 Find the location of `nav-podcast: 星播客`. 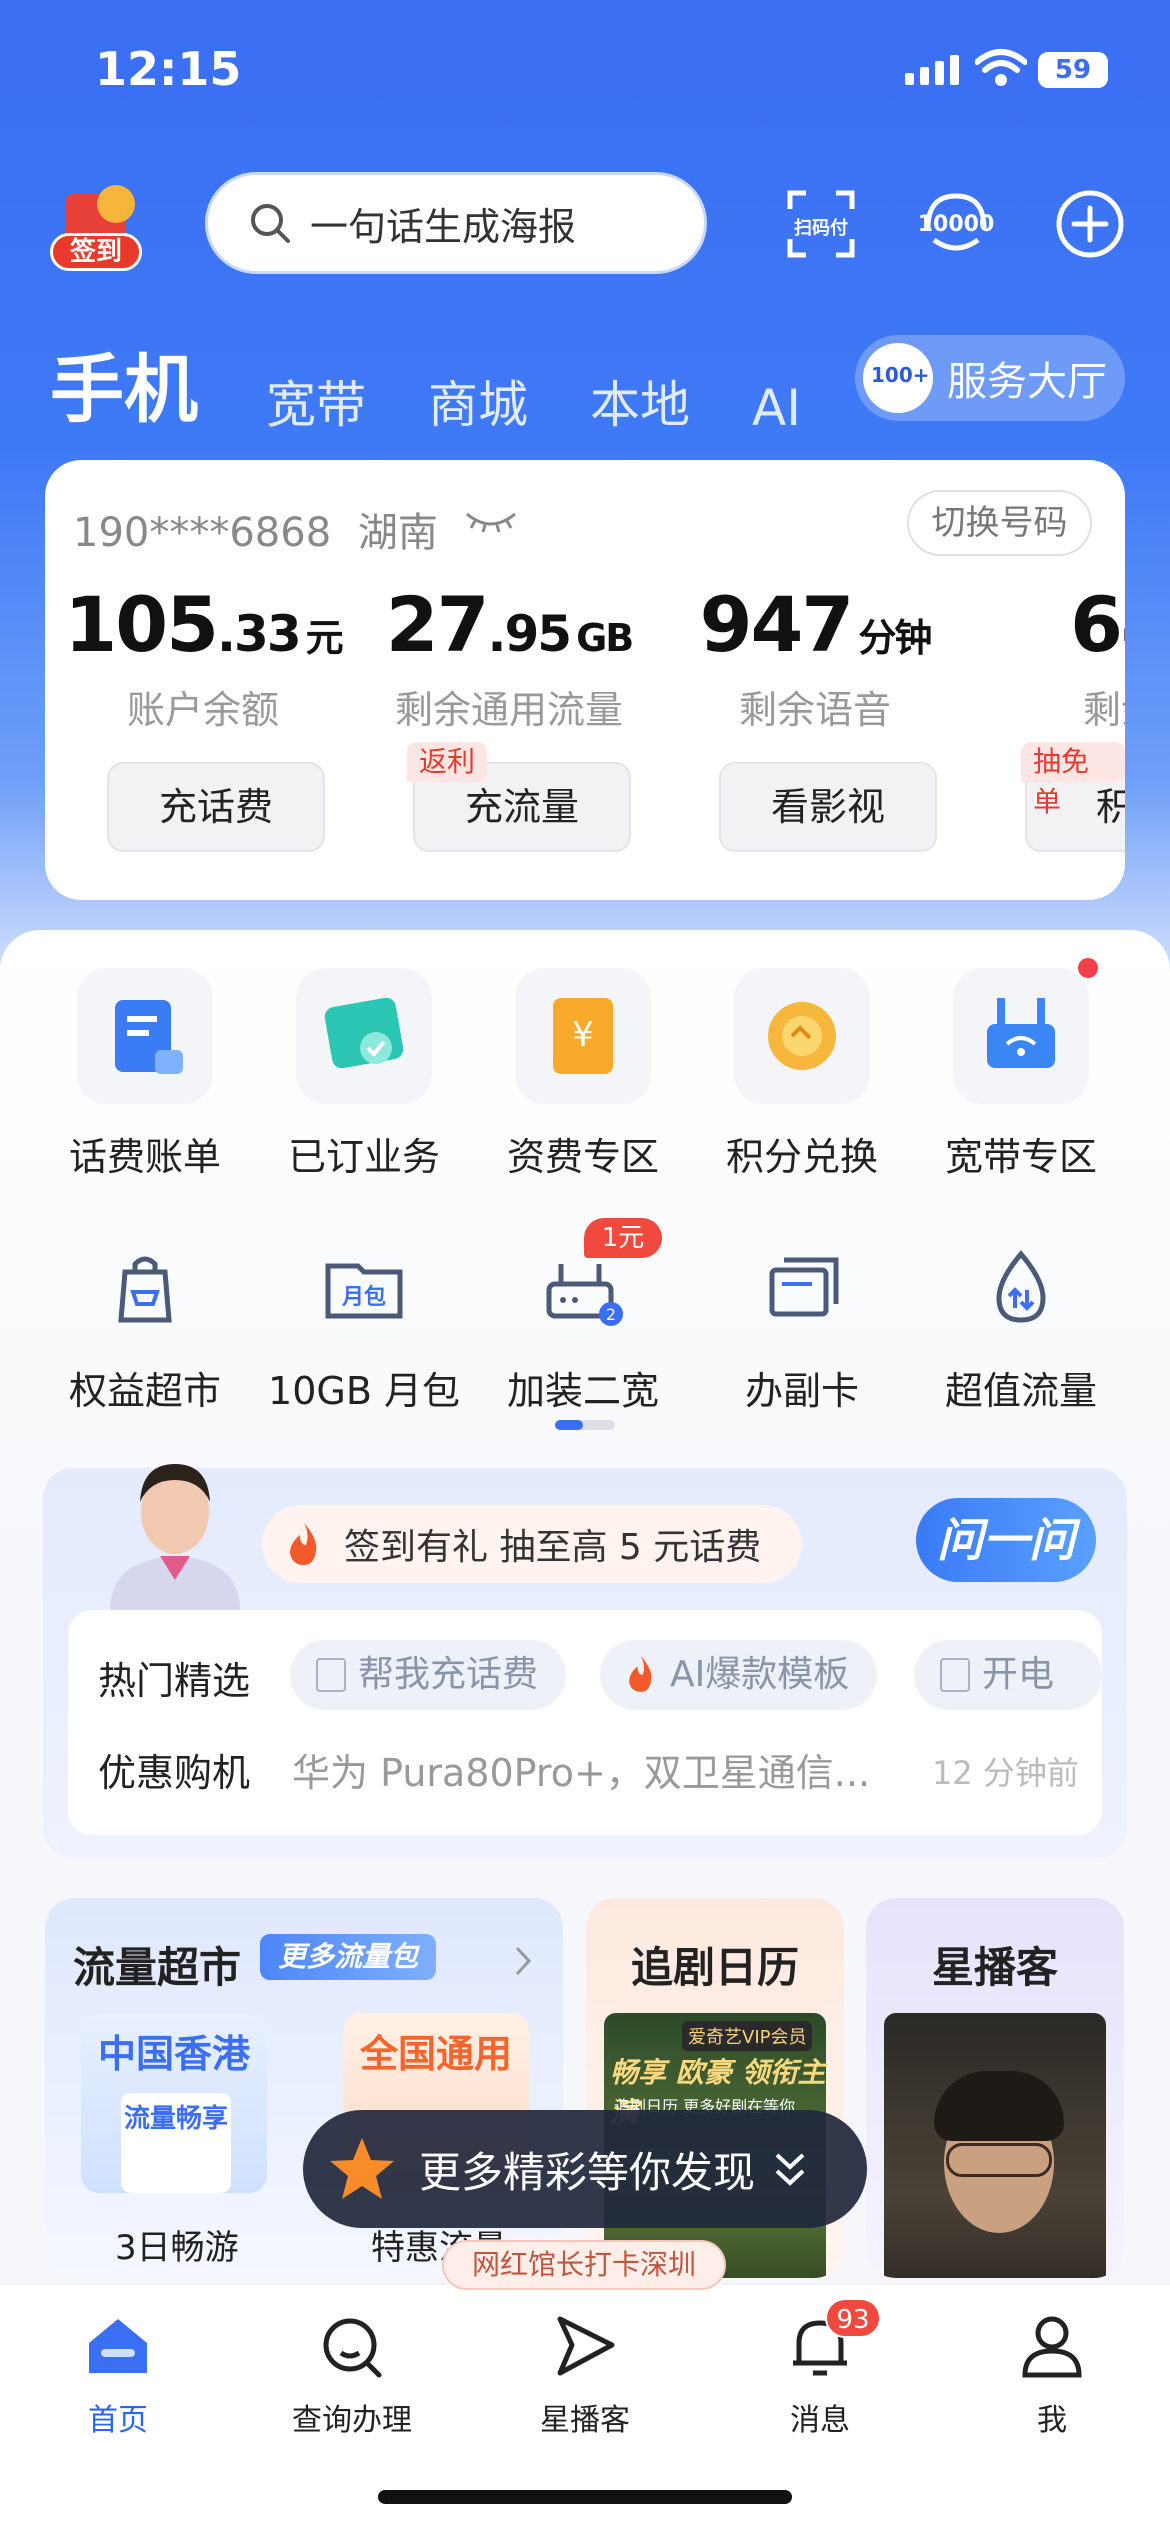

nav-podcast: 星播客 is located at coordinates (585, 2376).